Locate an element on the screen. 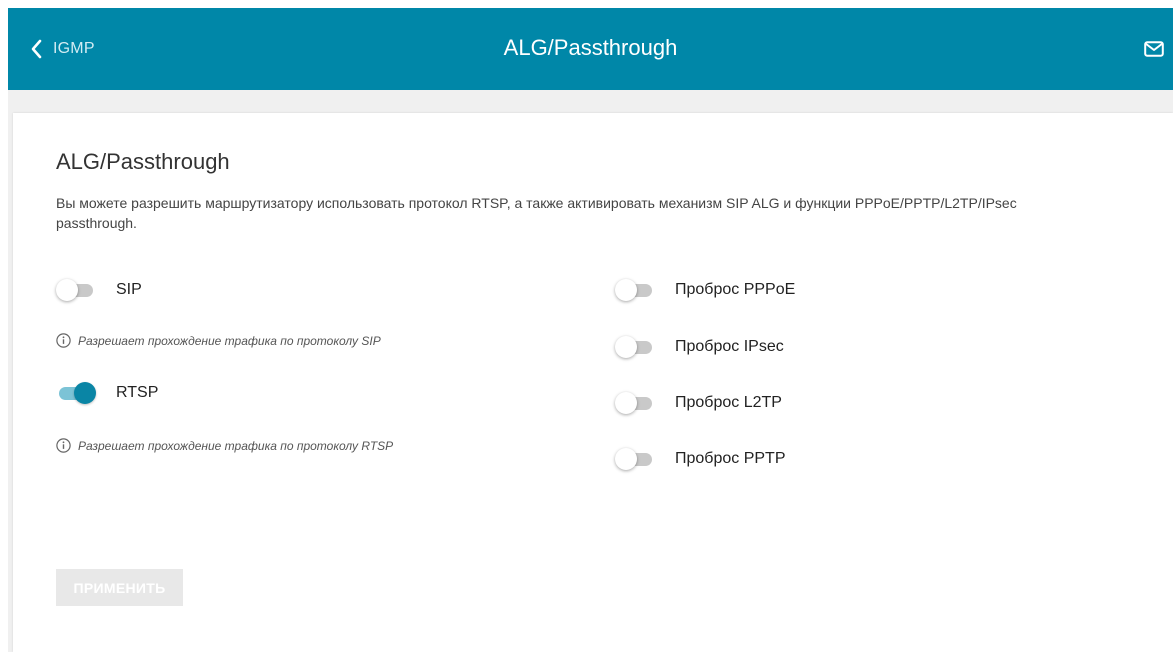  rtsp-toggle is located at coordinates (76, 393).